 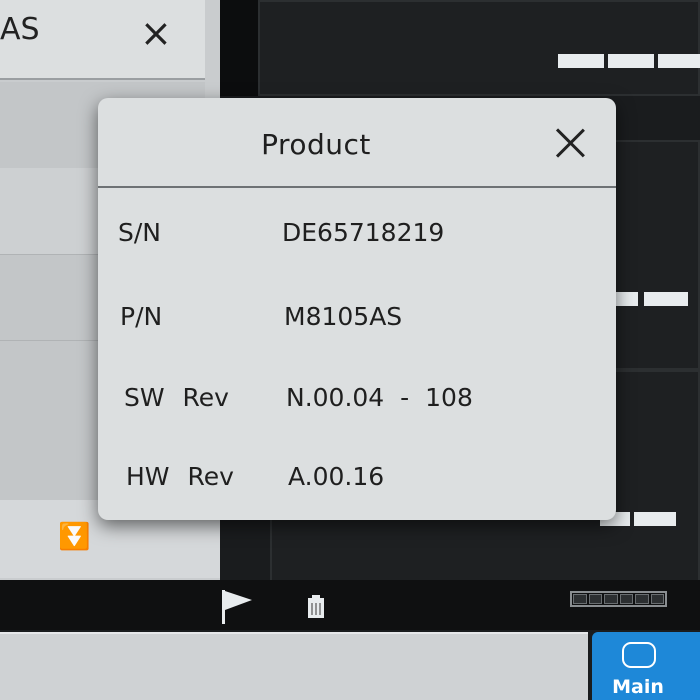 I want to click on main-button: Main, so click(x=646, y=666).